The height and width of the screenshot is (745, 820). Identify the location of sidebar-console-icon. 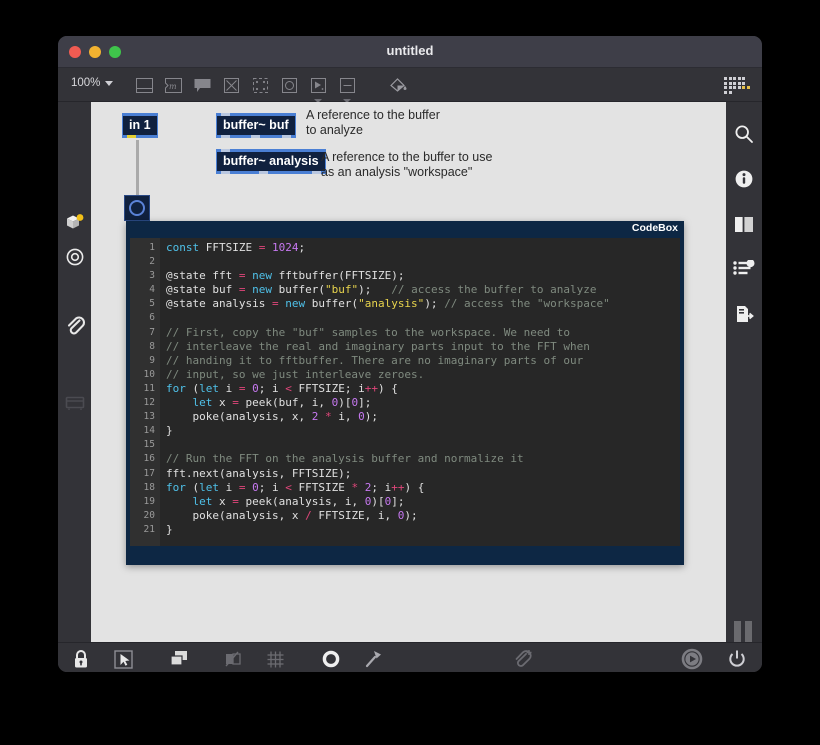
(74, 403).